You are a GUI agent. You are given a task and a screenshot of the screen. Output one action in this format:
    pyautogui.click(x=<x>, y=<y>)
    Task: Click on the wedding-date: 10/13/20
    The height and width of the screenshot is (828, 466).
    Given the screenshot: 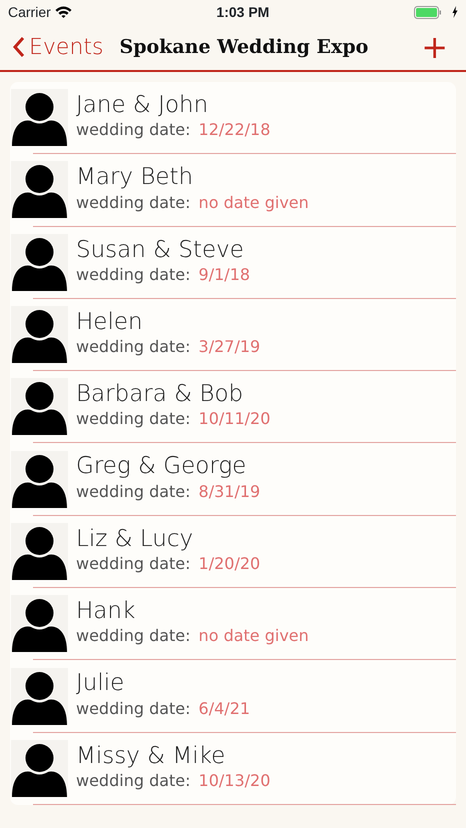 What is the action you would take?
    pyautogui.click(x=234, y=781)
    